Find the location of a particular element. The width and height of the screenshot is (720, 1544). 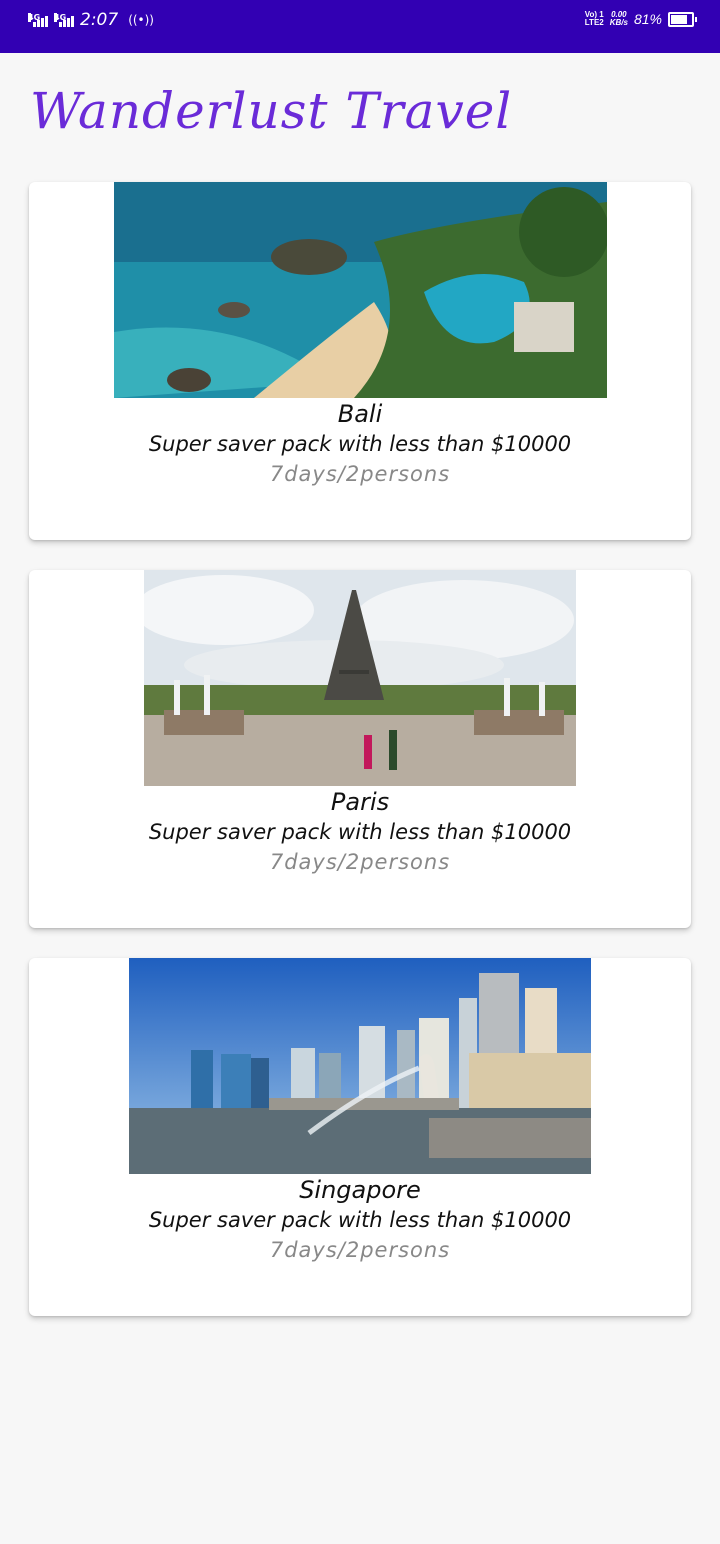

signal-icon-2: 4G is located at coordinates (64, 20).